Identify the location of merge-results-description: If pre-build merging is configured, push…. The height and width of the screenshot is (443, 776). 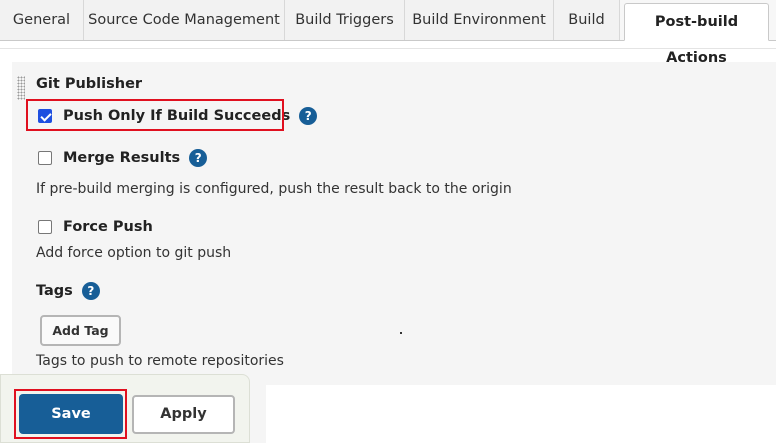
(274, 189).